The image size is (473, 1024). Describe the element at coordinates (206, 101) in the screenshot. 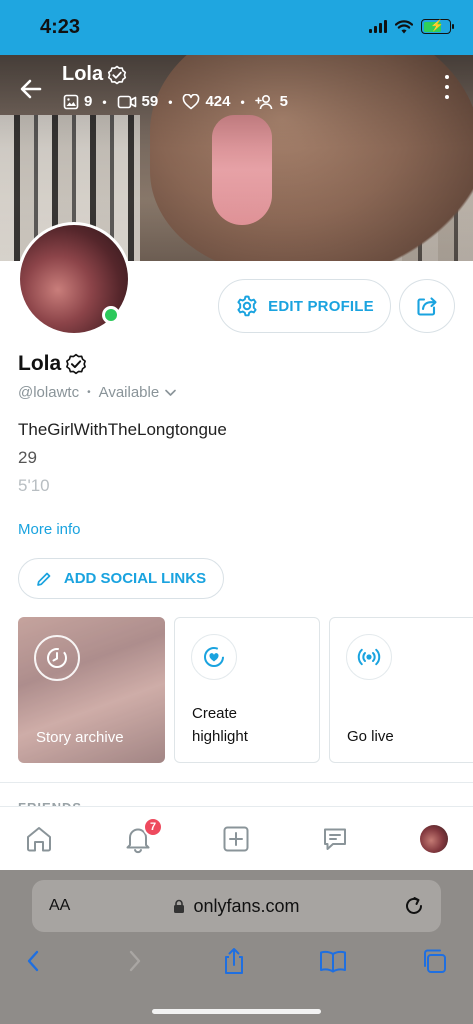

I see `likes-stat: 424` at that location.